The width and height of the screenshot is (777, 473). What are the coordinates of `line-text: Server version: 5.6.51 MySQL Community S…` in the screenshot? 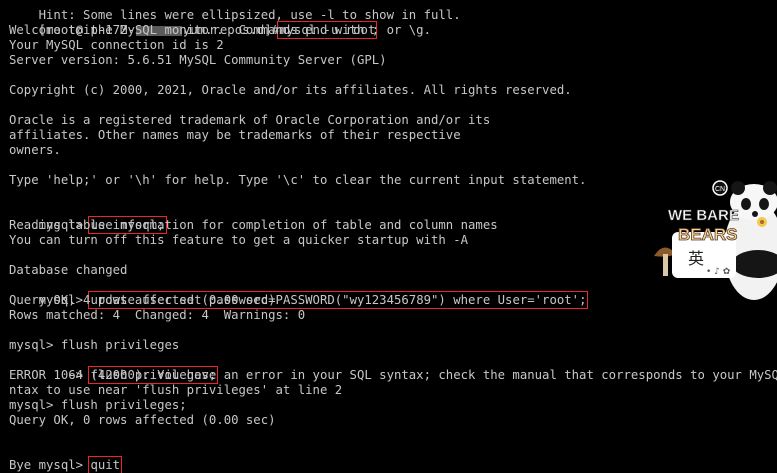 It's located at (198, 60).